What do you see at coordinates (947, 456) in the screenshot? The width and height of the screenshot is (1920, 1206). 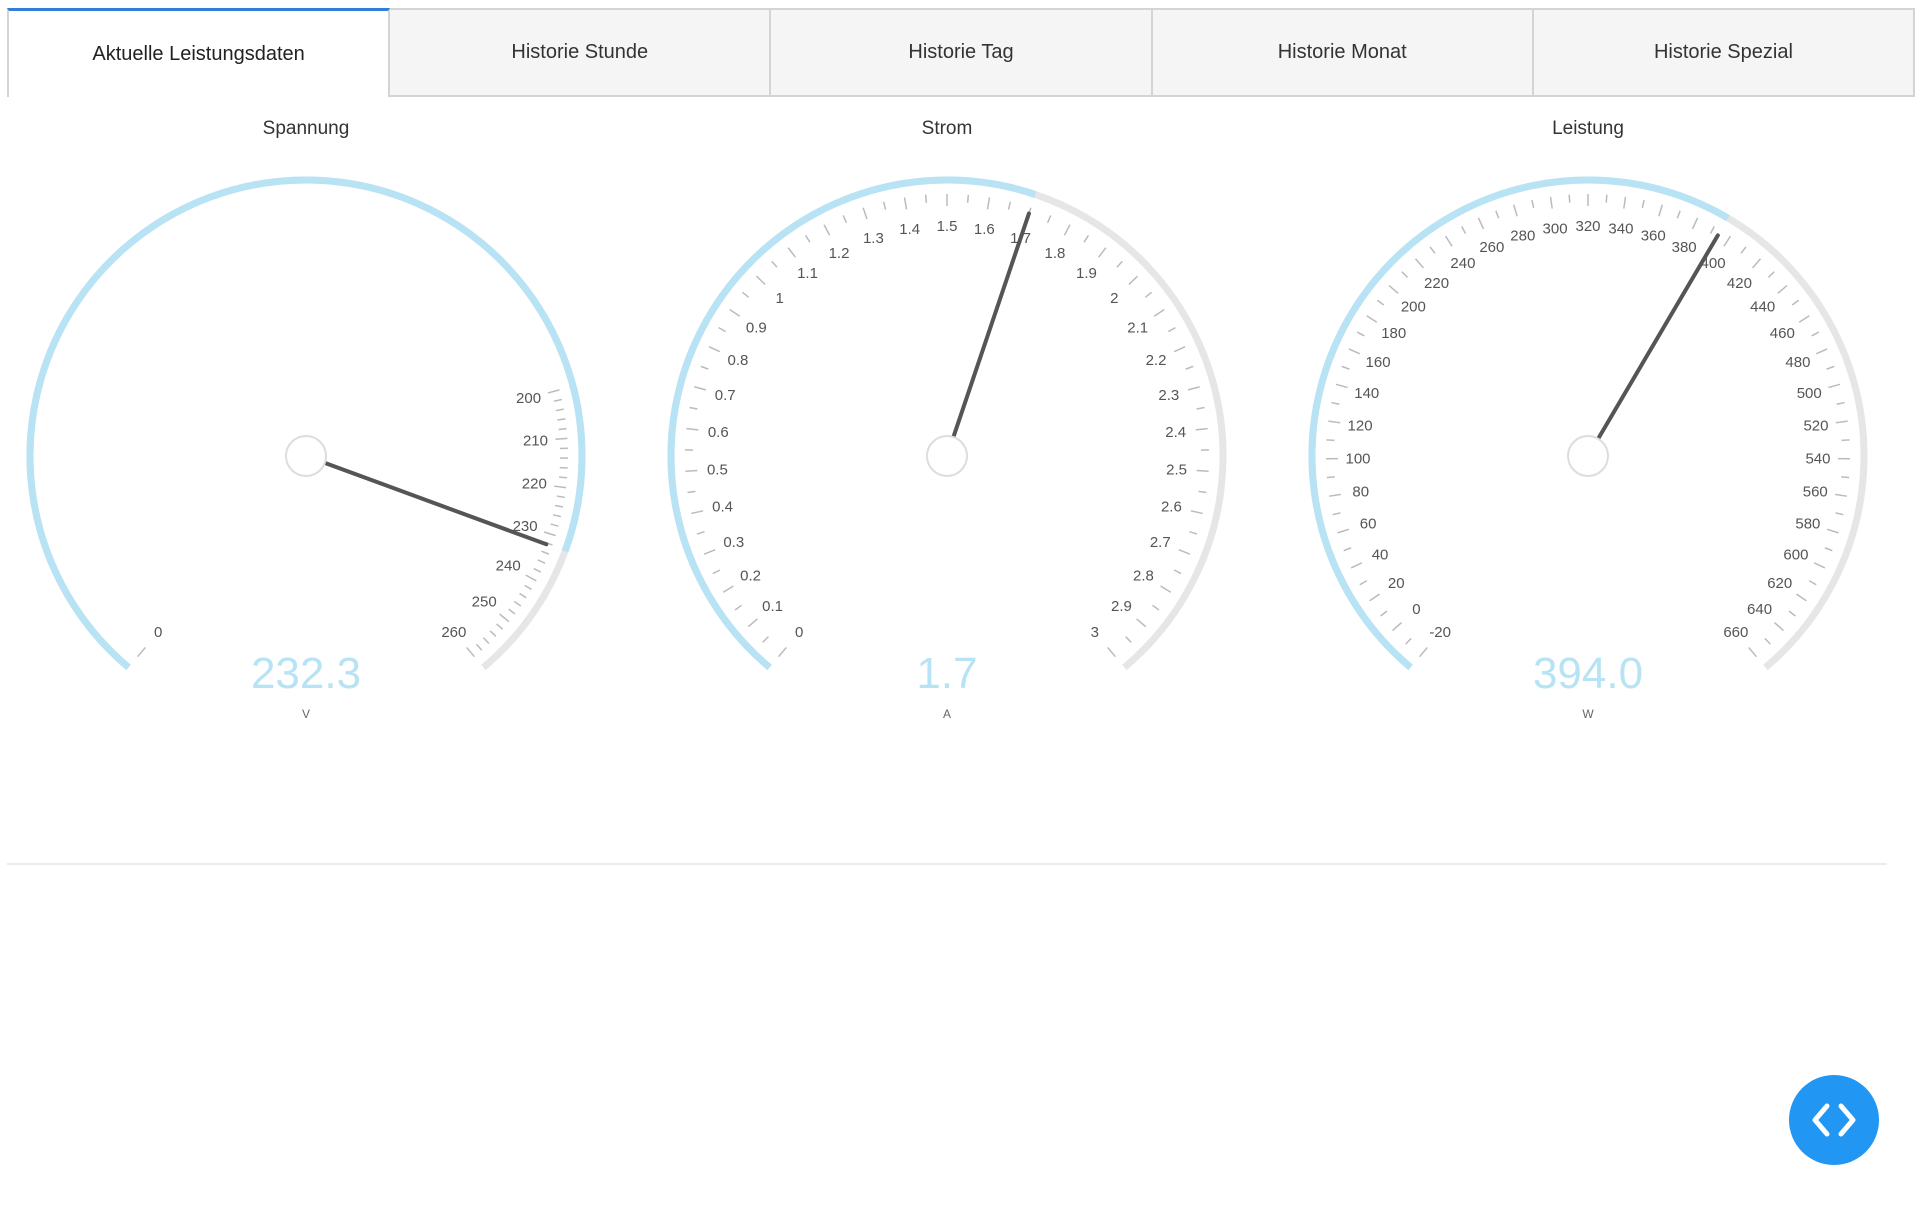 I see `gauge-hub` at bounding box center [947, 456].